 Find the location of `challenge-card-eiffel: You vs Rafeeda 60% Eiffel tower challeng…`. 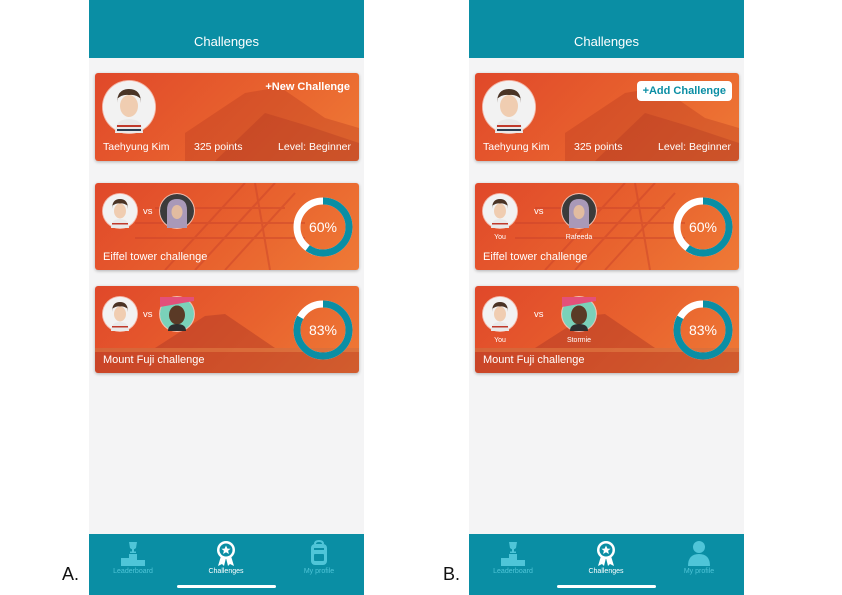

challenge-card-eiffel: You vs Rafeeda 60% Eiffel tower challeng… is located at coordinates (607, 226).